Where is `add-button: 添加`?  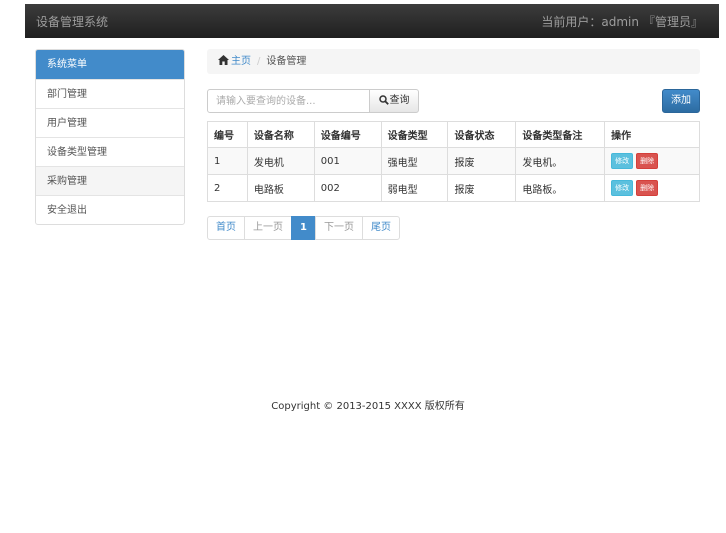 add-button: 添加 is located at coordinates (681, 101).